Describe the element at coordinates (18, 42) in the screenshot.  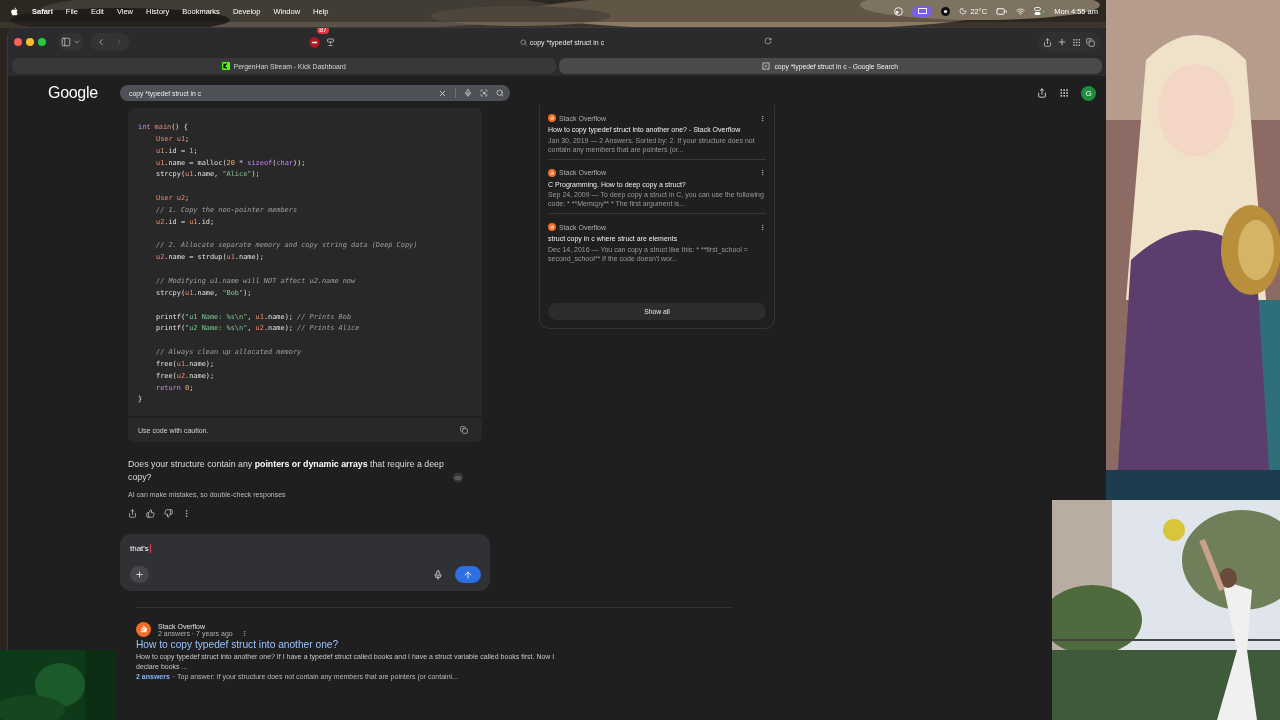
I see `close-button` at that location.